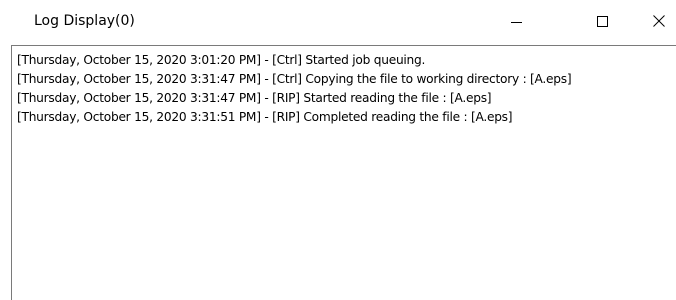 This screenshot has width=676, height=300. I want to click on close-icon, so click(659, 21).